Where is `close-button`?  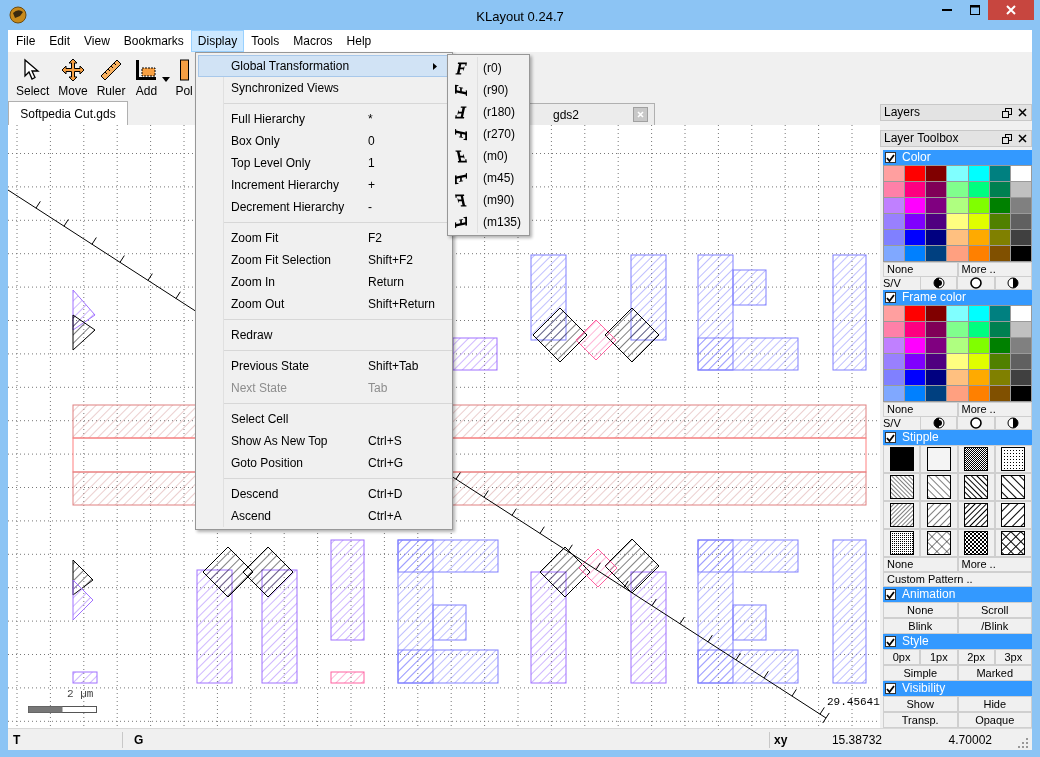 close-button is located at coordinates (1011, 10).